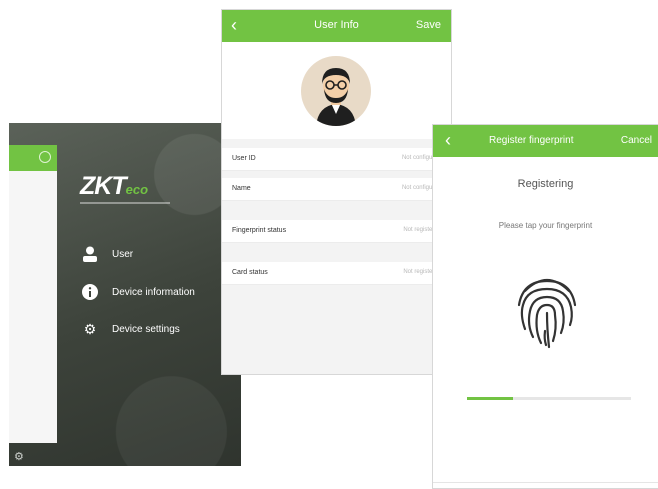 Image resolution: width=658 pixels, height=489 pixels. I want to click on menu-item-label: User, so click(123, 254).